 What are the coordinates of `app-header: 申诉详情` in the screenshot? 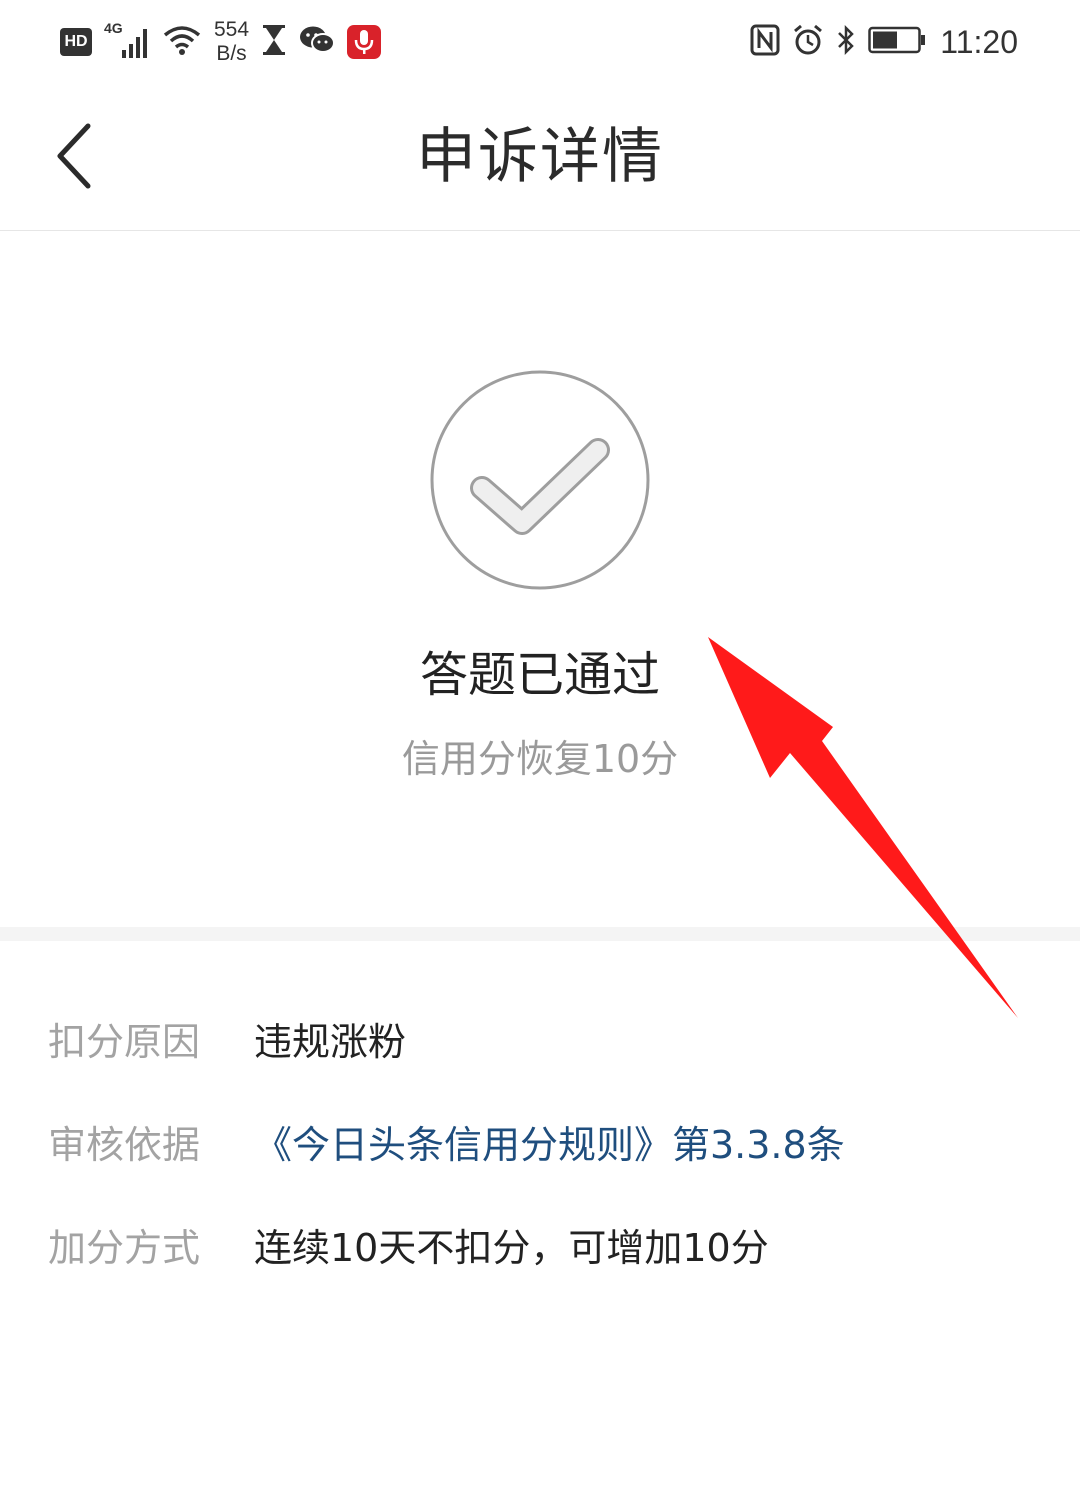 It's located at (540, 157).